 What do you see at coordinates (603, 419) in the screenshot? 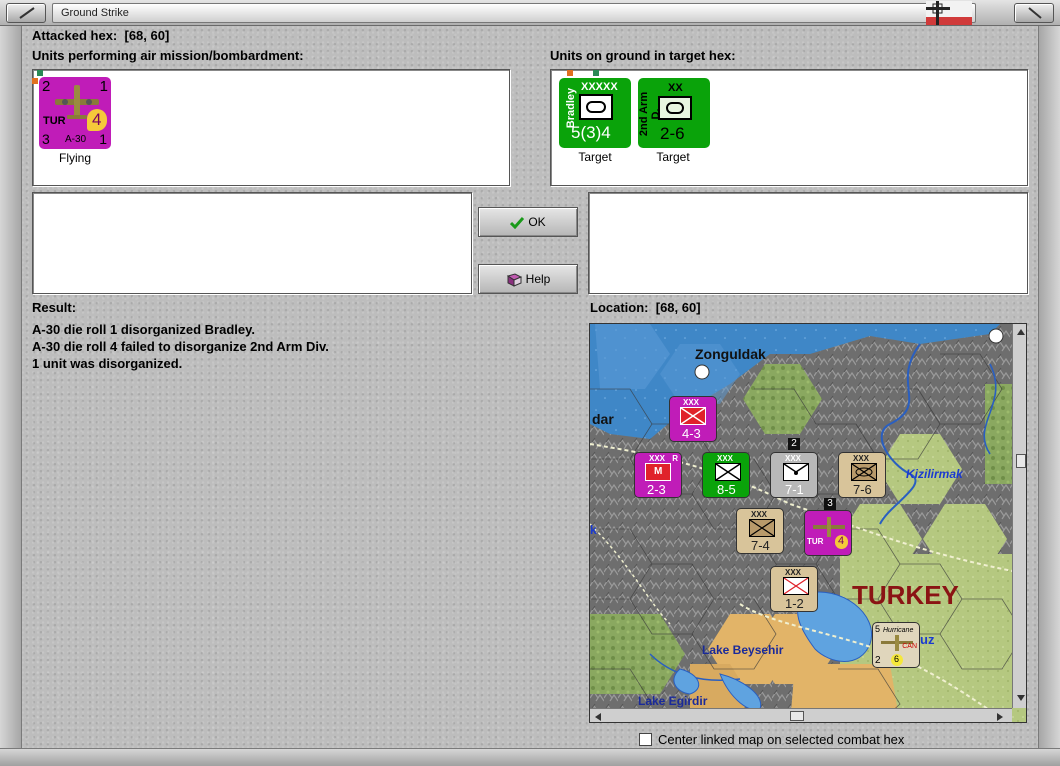
I see `map-label-dar: dar` at bounding box center [603, 419].